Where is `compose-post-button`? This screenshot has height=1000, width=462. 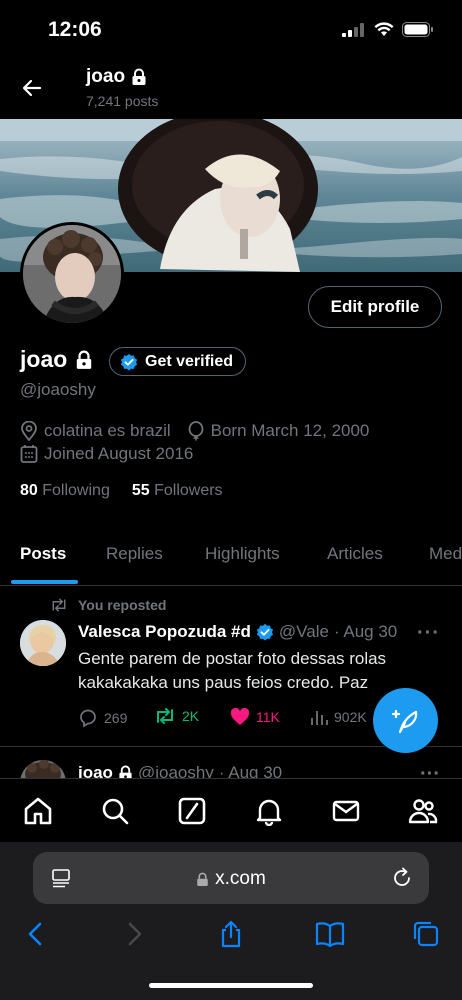 compose-post-button is located at coordinates (405, 720).